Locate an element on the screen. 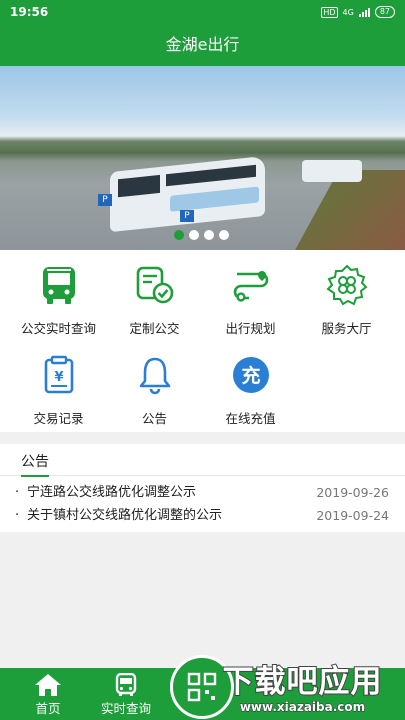 This screenshot has height=720, width=405. hd-indicator: HD is located at coordinates (329, 12).